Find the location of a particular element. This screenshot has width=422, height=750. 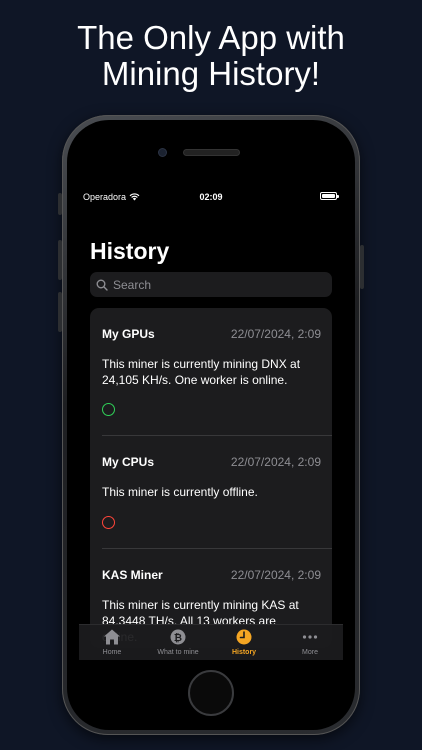

miner-description: This miner is currently offline. is located at coordinates (180, 492).